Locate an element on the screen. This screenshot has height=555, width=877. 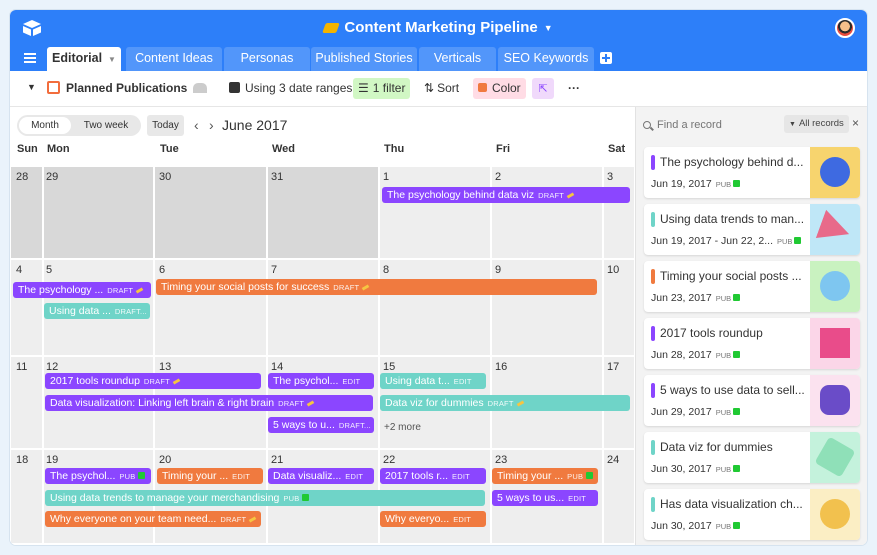
title-bar: Content Marketing Pipeline ▼ is located at coordinates (438, 28).